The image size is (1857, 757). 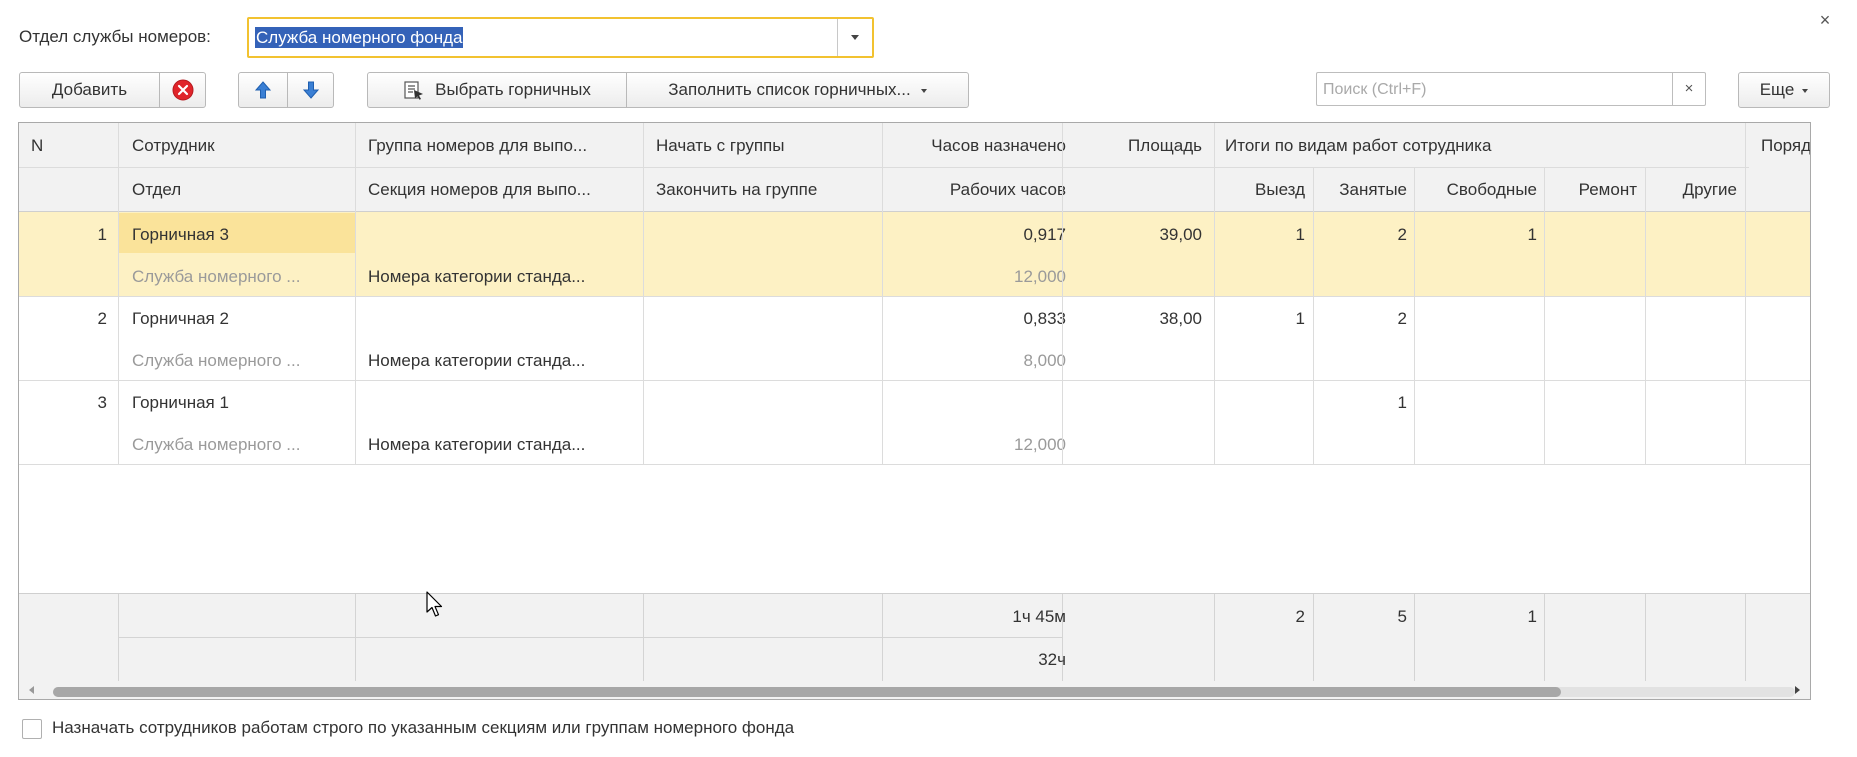 I want to click on col-repair-header: Ремонт, so click(x=1593, y=189).